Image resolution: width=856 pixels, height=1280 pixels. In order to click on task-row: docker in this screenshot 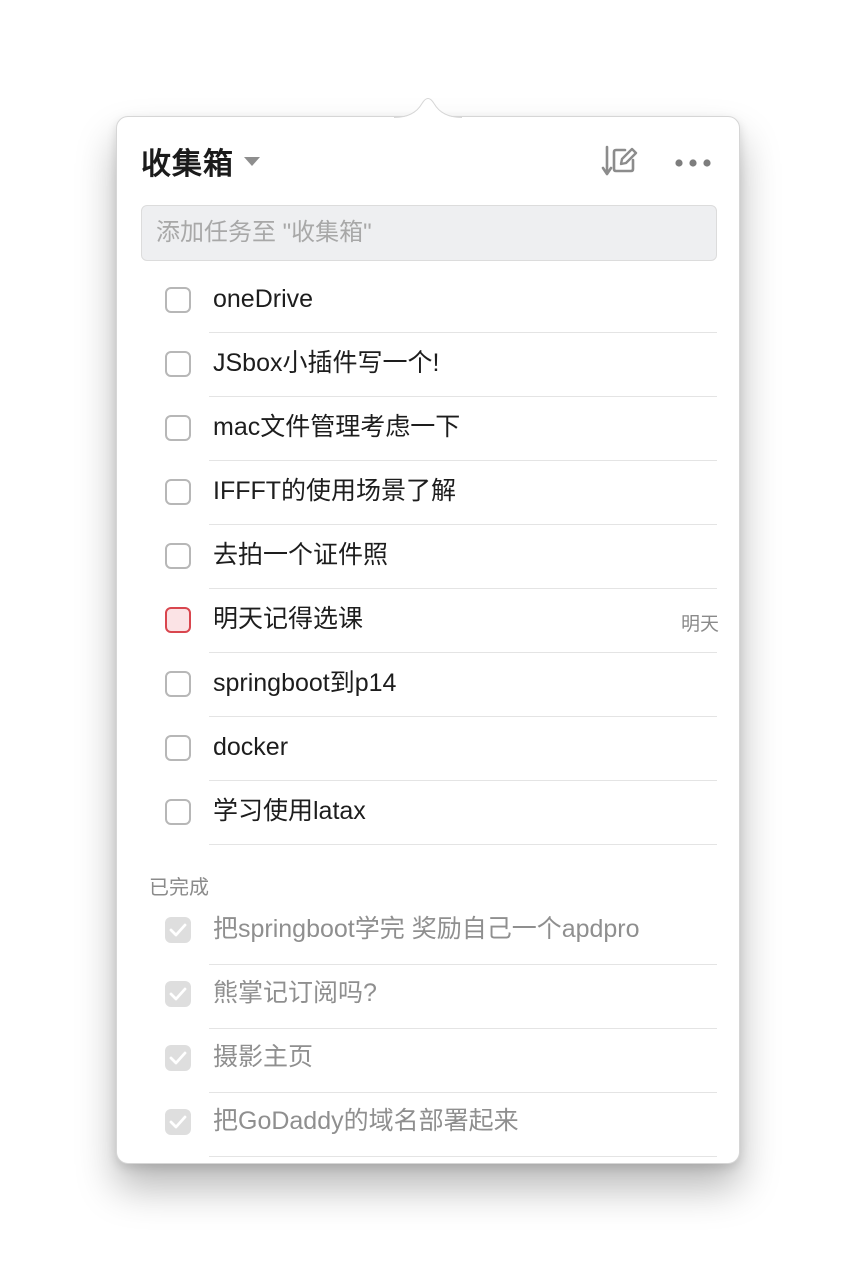, I will do `click(429, 749)`.